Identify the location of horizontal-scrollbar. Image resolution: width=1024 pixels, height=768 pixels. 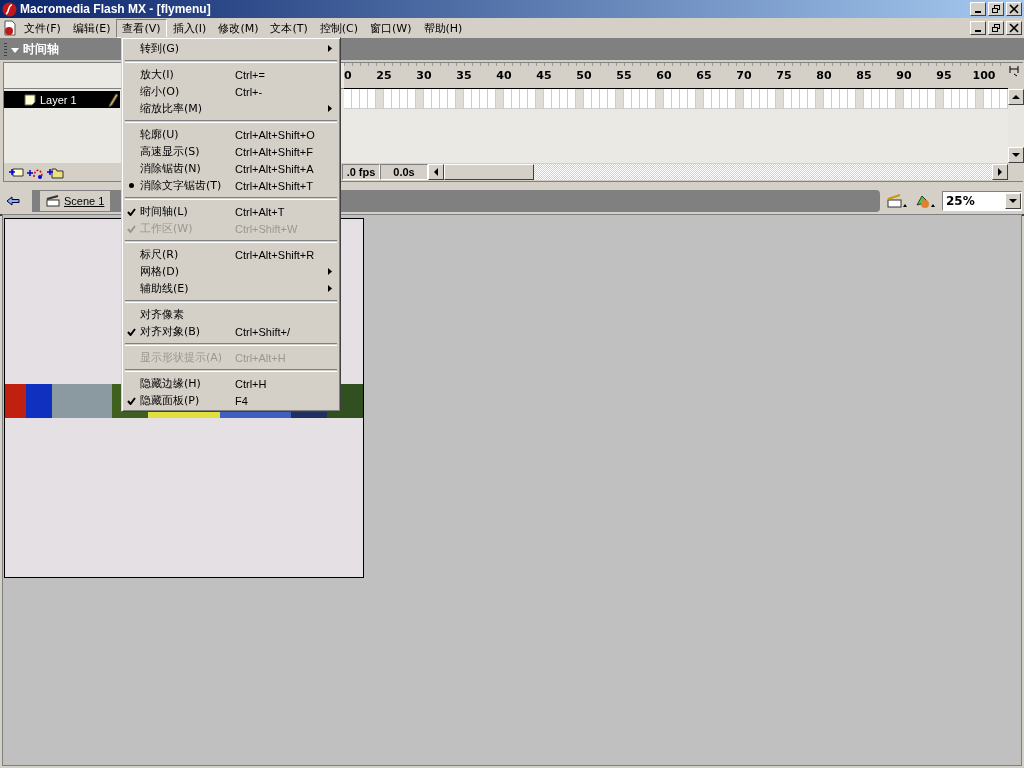
(718, 172).